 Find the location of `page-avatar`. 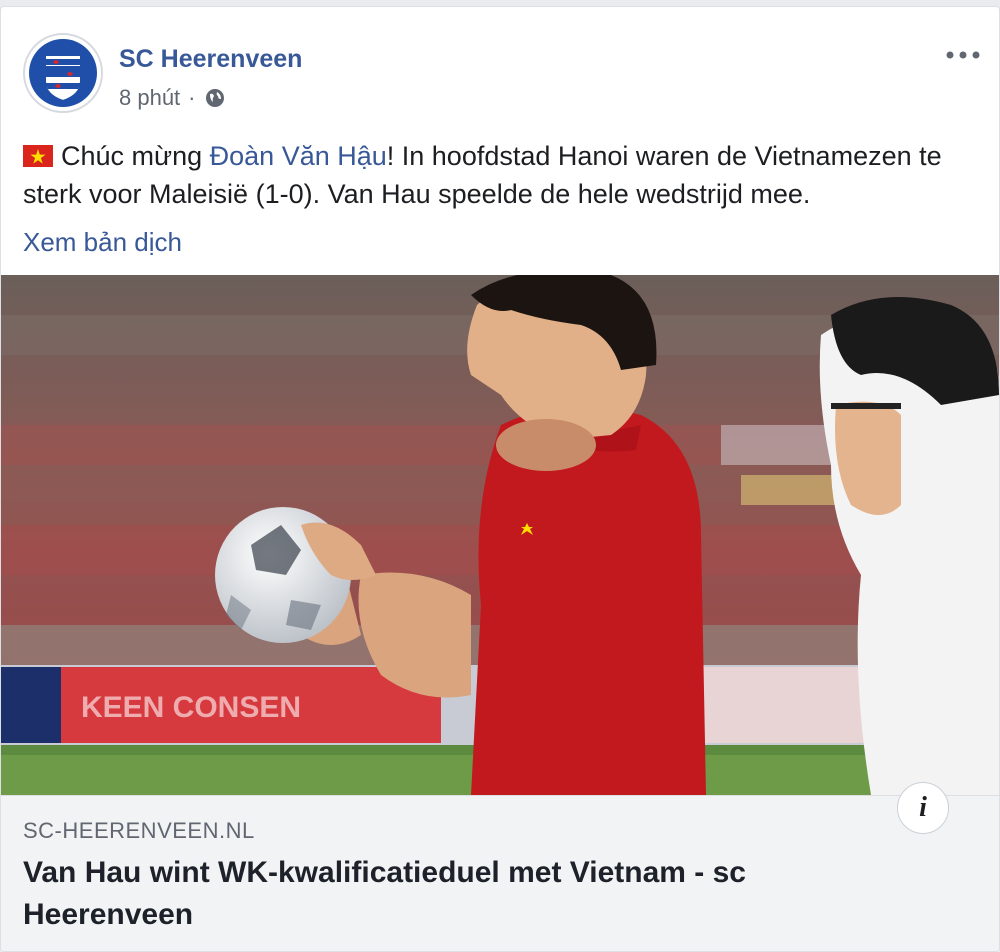

page-avatar is located at coordinates (63, 73).